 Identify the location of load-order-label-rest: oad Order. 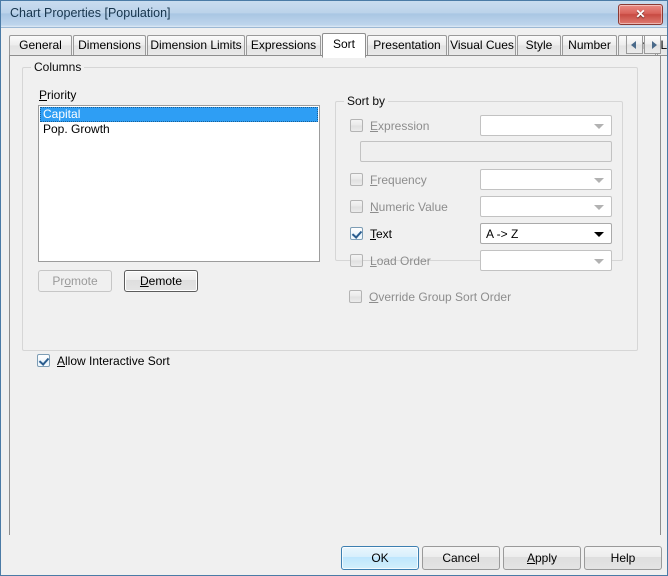
(403, 261).